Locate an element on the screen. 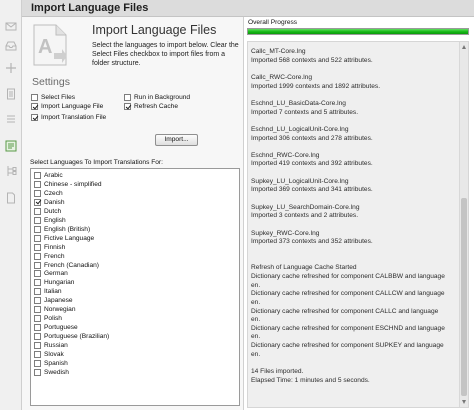 The height and width of the screenshot is (410, 474). language-item: Czech is located at coordinates (48, 193).